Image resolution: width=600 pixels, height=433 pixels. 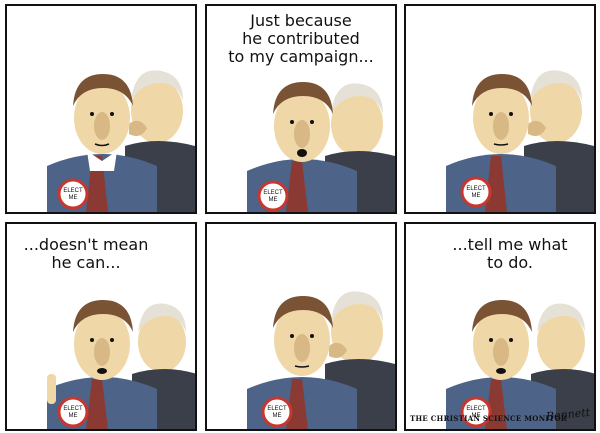 What do you see at coordinates (121, 364) in the screenshot?
I see `candidate-finger-raised-illustration: ELECT ME` at bounding box center [121, 364].